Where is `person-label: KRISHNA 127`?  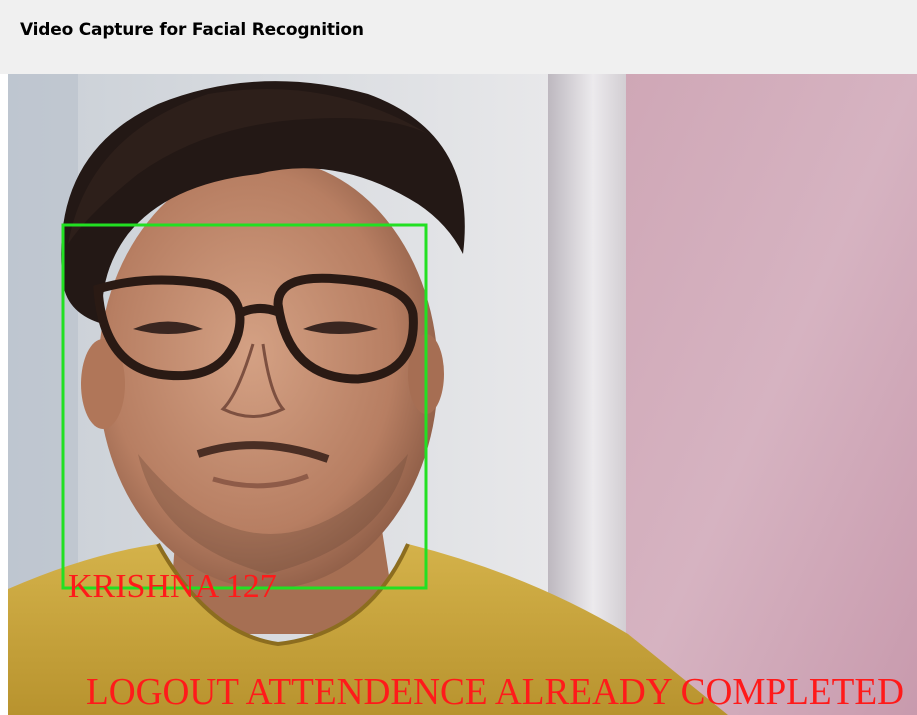 person-label: KRISHNA 127 is located at coordinates (172, 586).